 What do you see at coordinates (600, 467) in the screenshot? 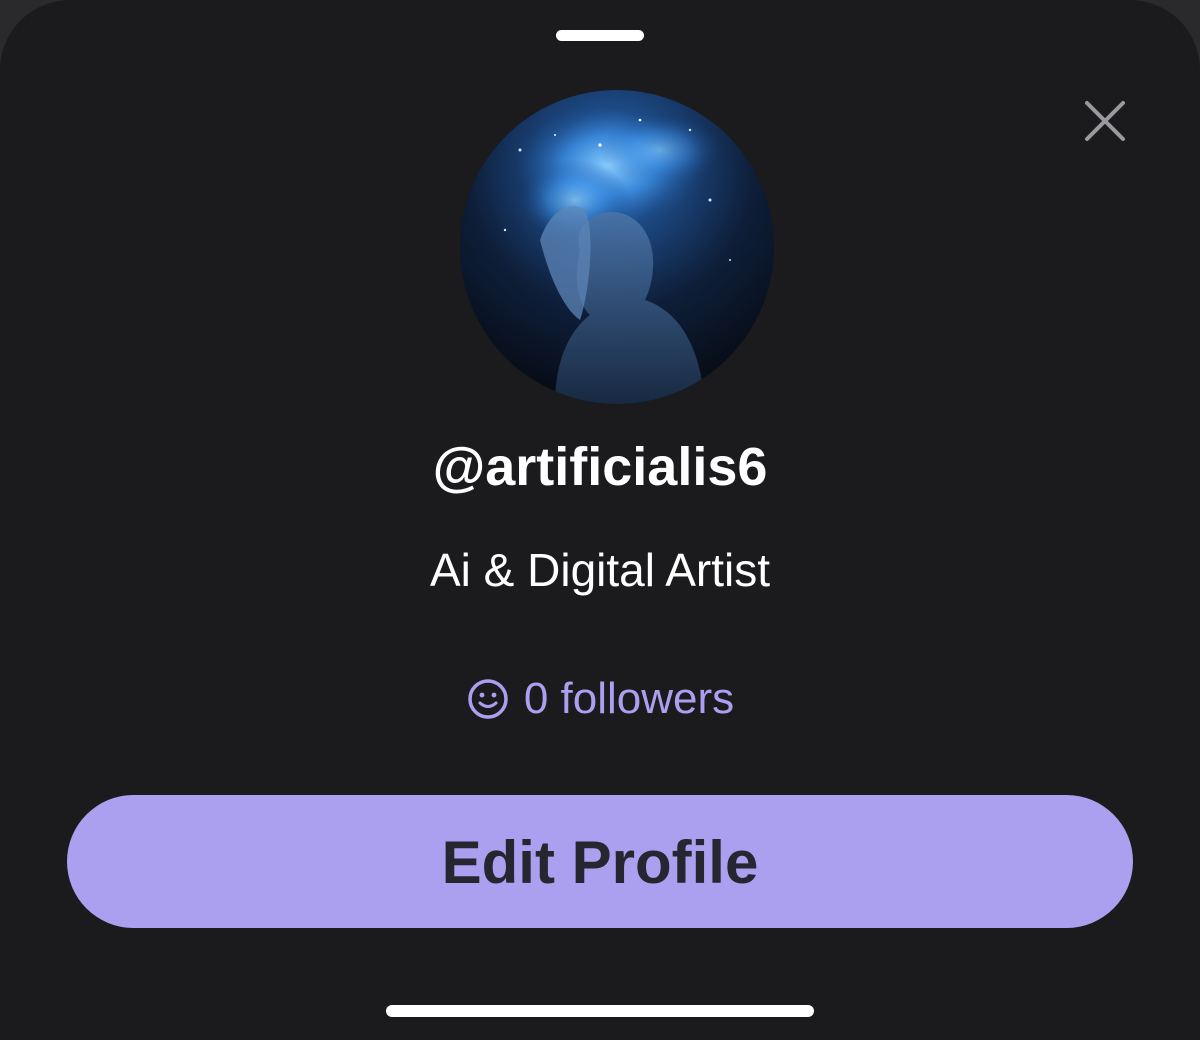
I see `username: @artificialis6` at bounding box center [600, 467].